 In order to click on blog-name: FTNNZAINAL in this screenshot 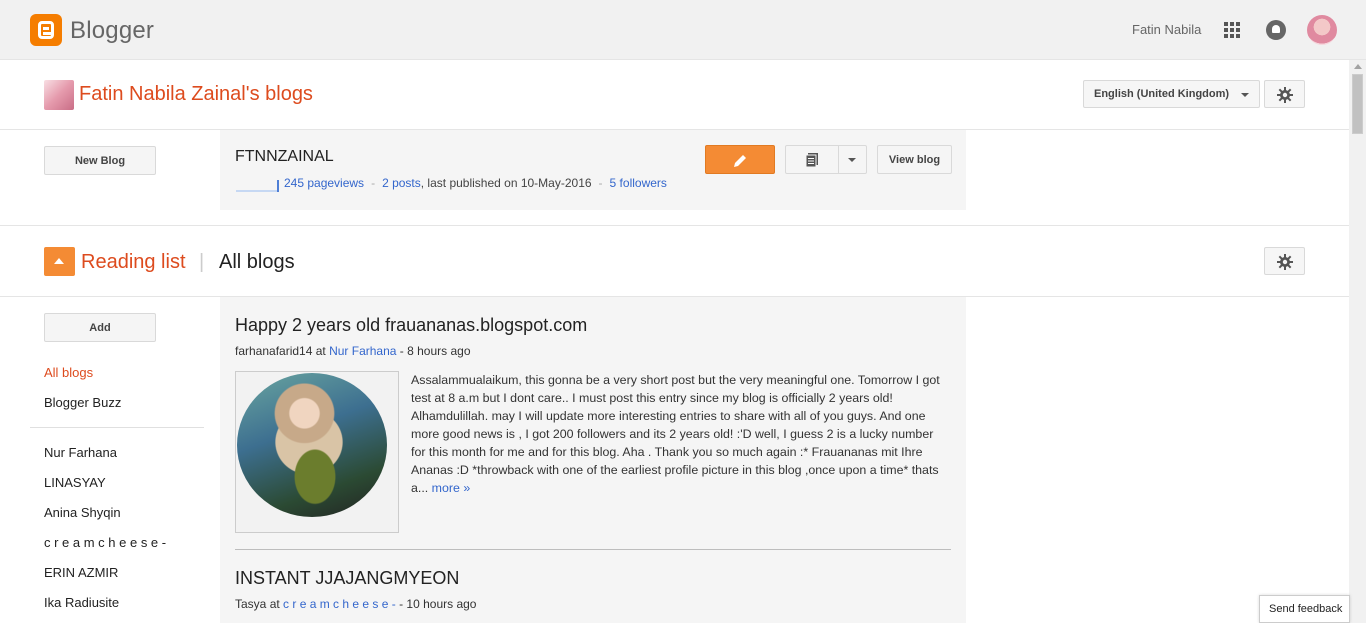, I will do `click(284, 157)`.